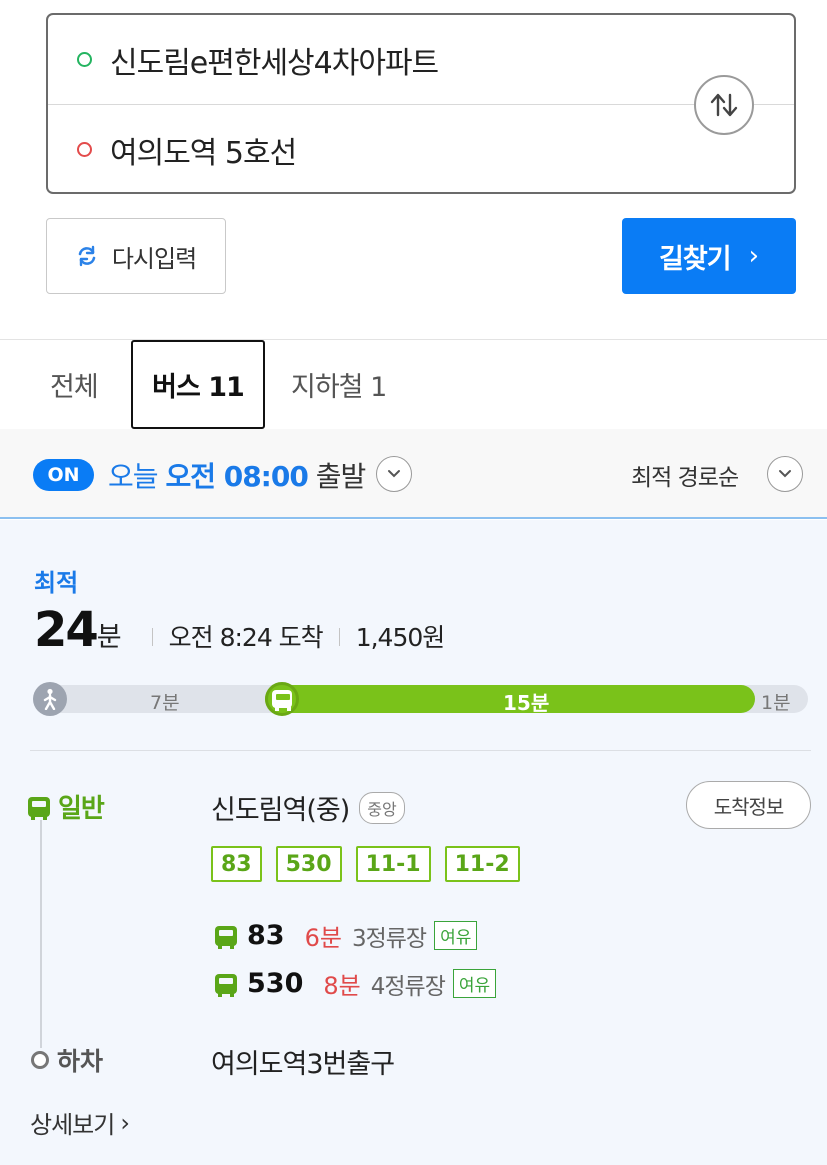  I want to click on bus-stops-away: 3정류장, so click(389, 938).